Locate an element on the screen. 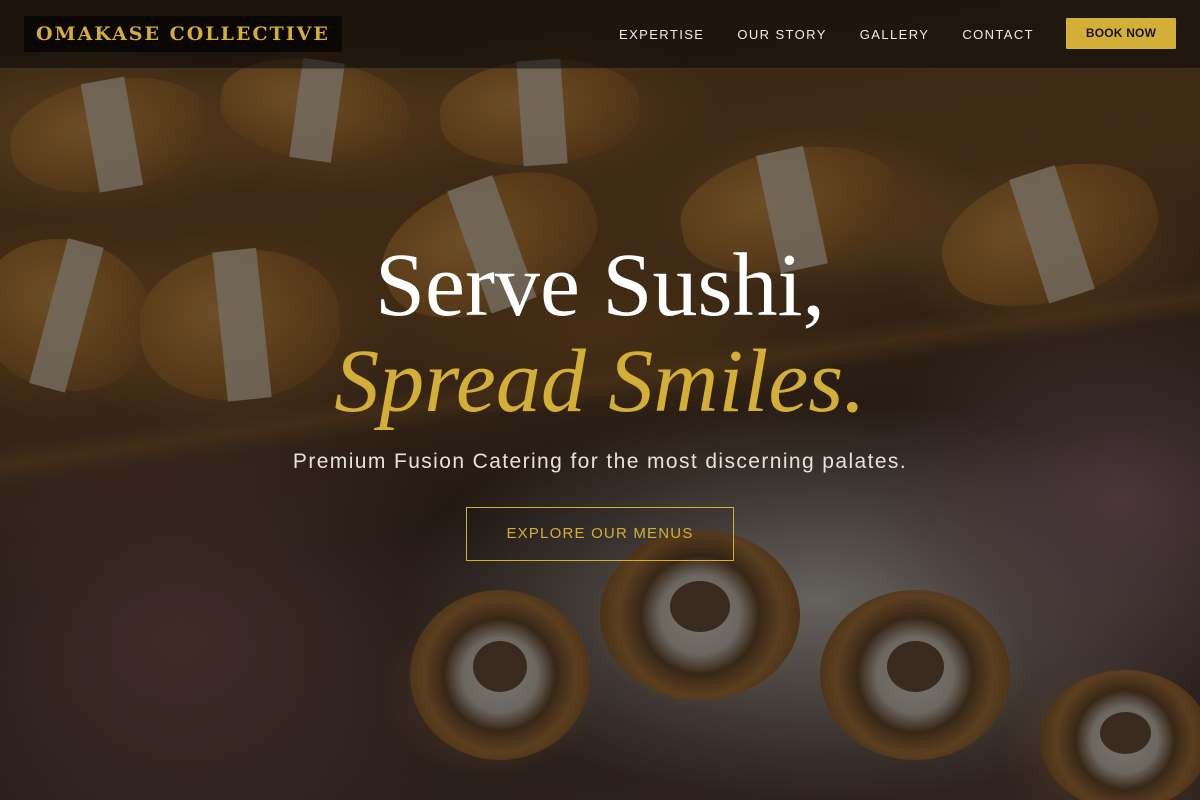 The image size is (1200, 800). hero-headline-line2: Spread Smiles. is located at coordinates (600, 381).